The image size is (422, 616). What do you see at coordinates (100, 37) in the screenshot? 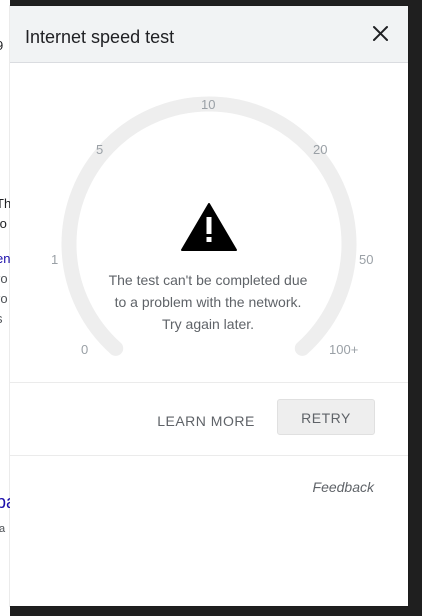
I see `dialog-title: Internet speed test` at bounding box center [100, 37].